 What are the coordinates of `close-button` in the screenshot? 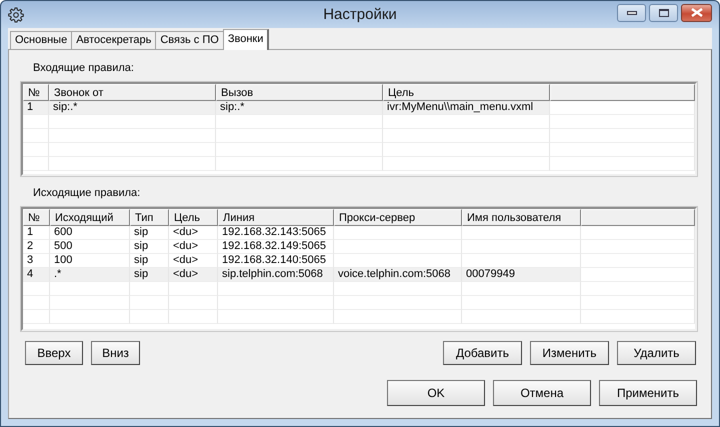 It's located at (696, 13).